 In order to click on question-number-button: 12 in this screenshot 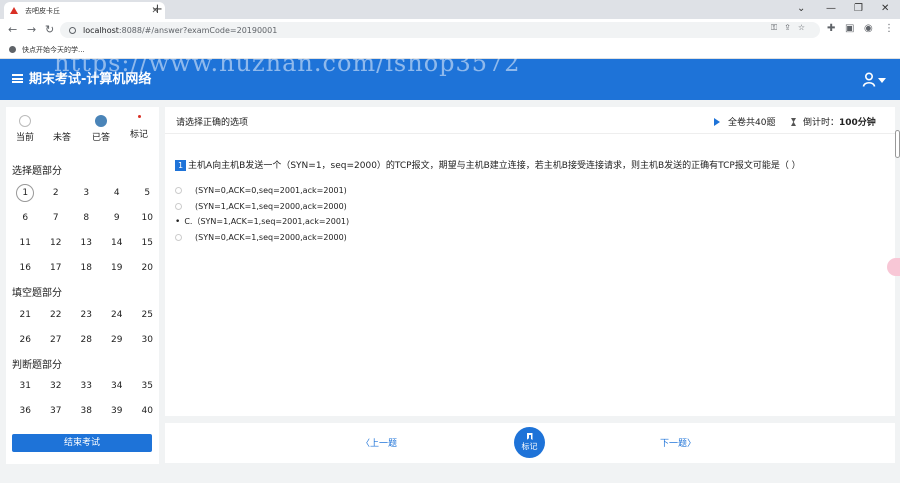, I will do `click(56, 243)`.